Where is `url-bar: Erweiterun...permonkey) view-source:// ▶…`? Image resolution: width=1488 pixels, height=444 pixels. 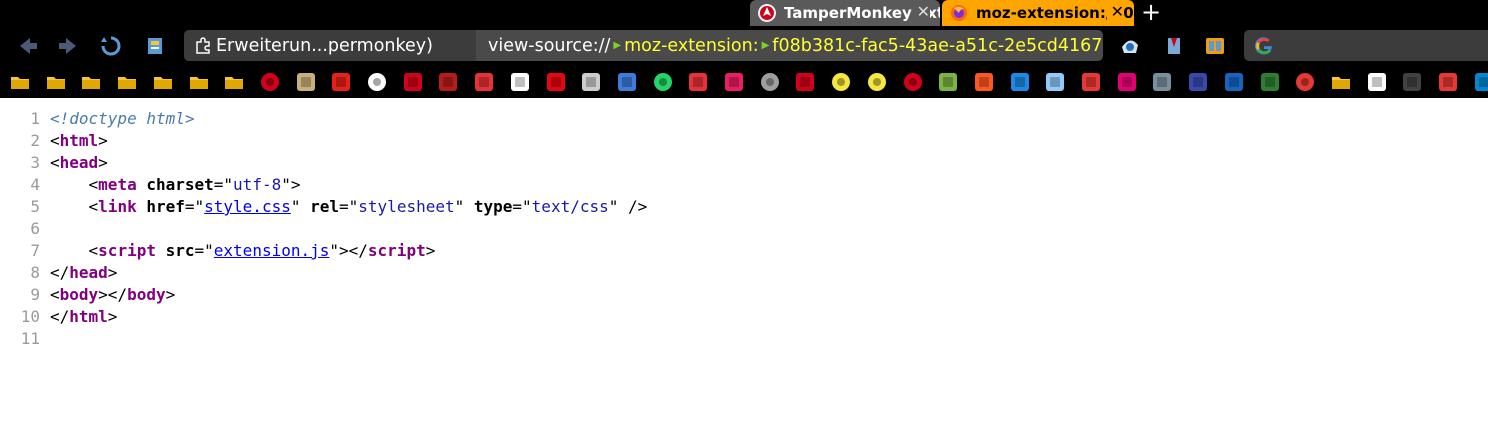 url-bar: Erweiterun...permonkey) view-source:// ▶… is located at coordinates (643, 45).